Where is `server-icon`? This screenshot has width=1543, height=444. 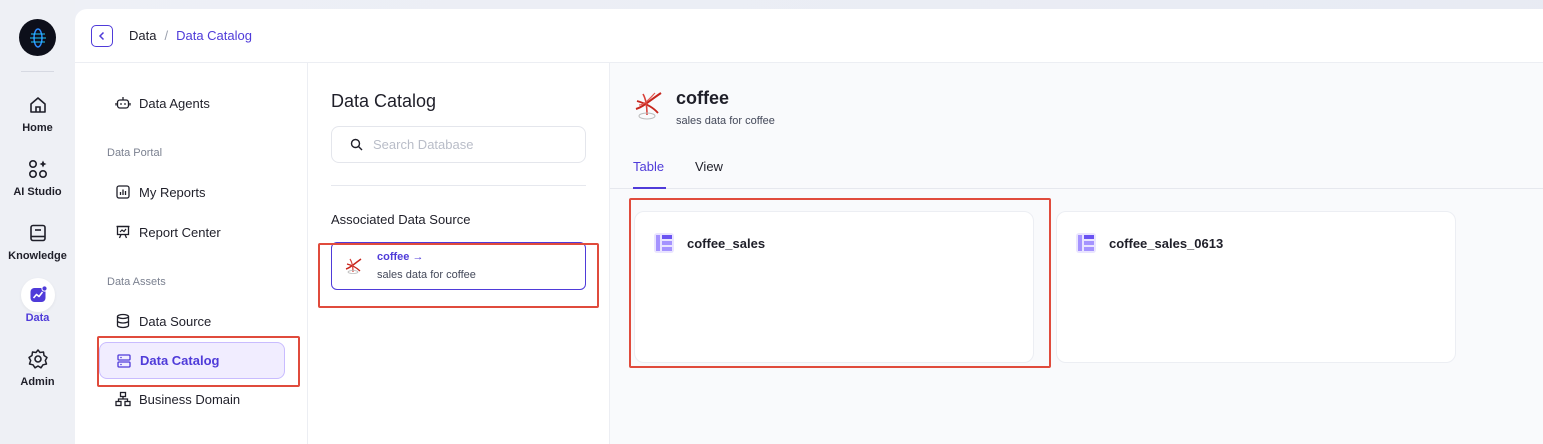 server-icon is located at coordinates (124, 361).